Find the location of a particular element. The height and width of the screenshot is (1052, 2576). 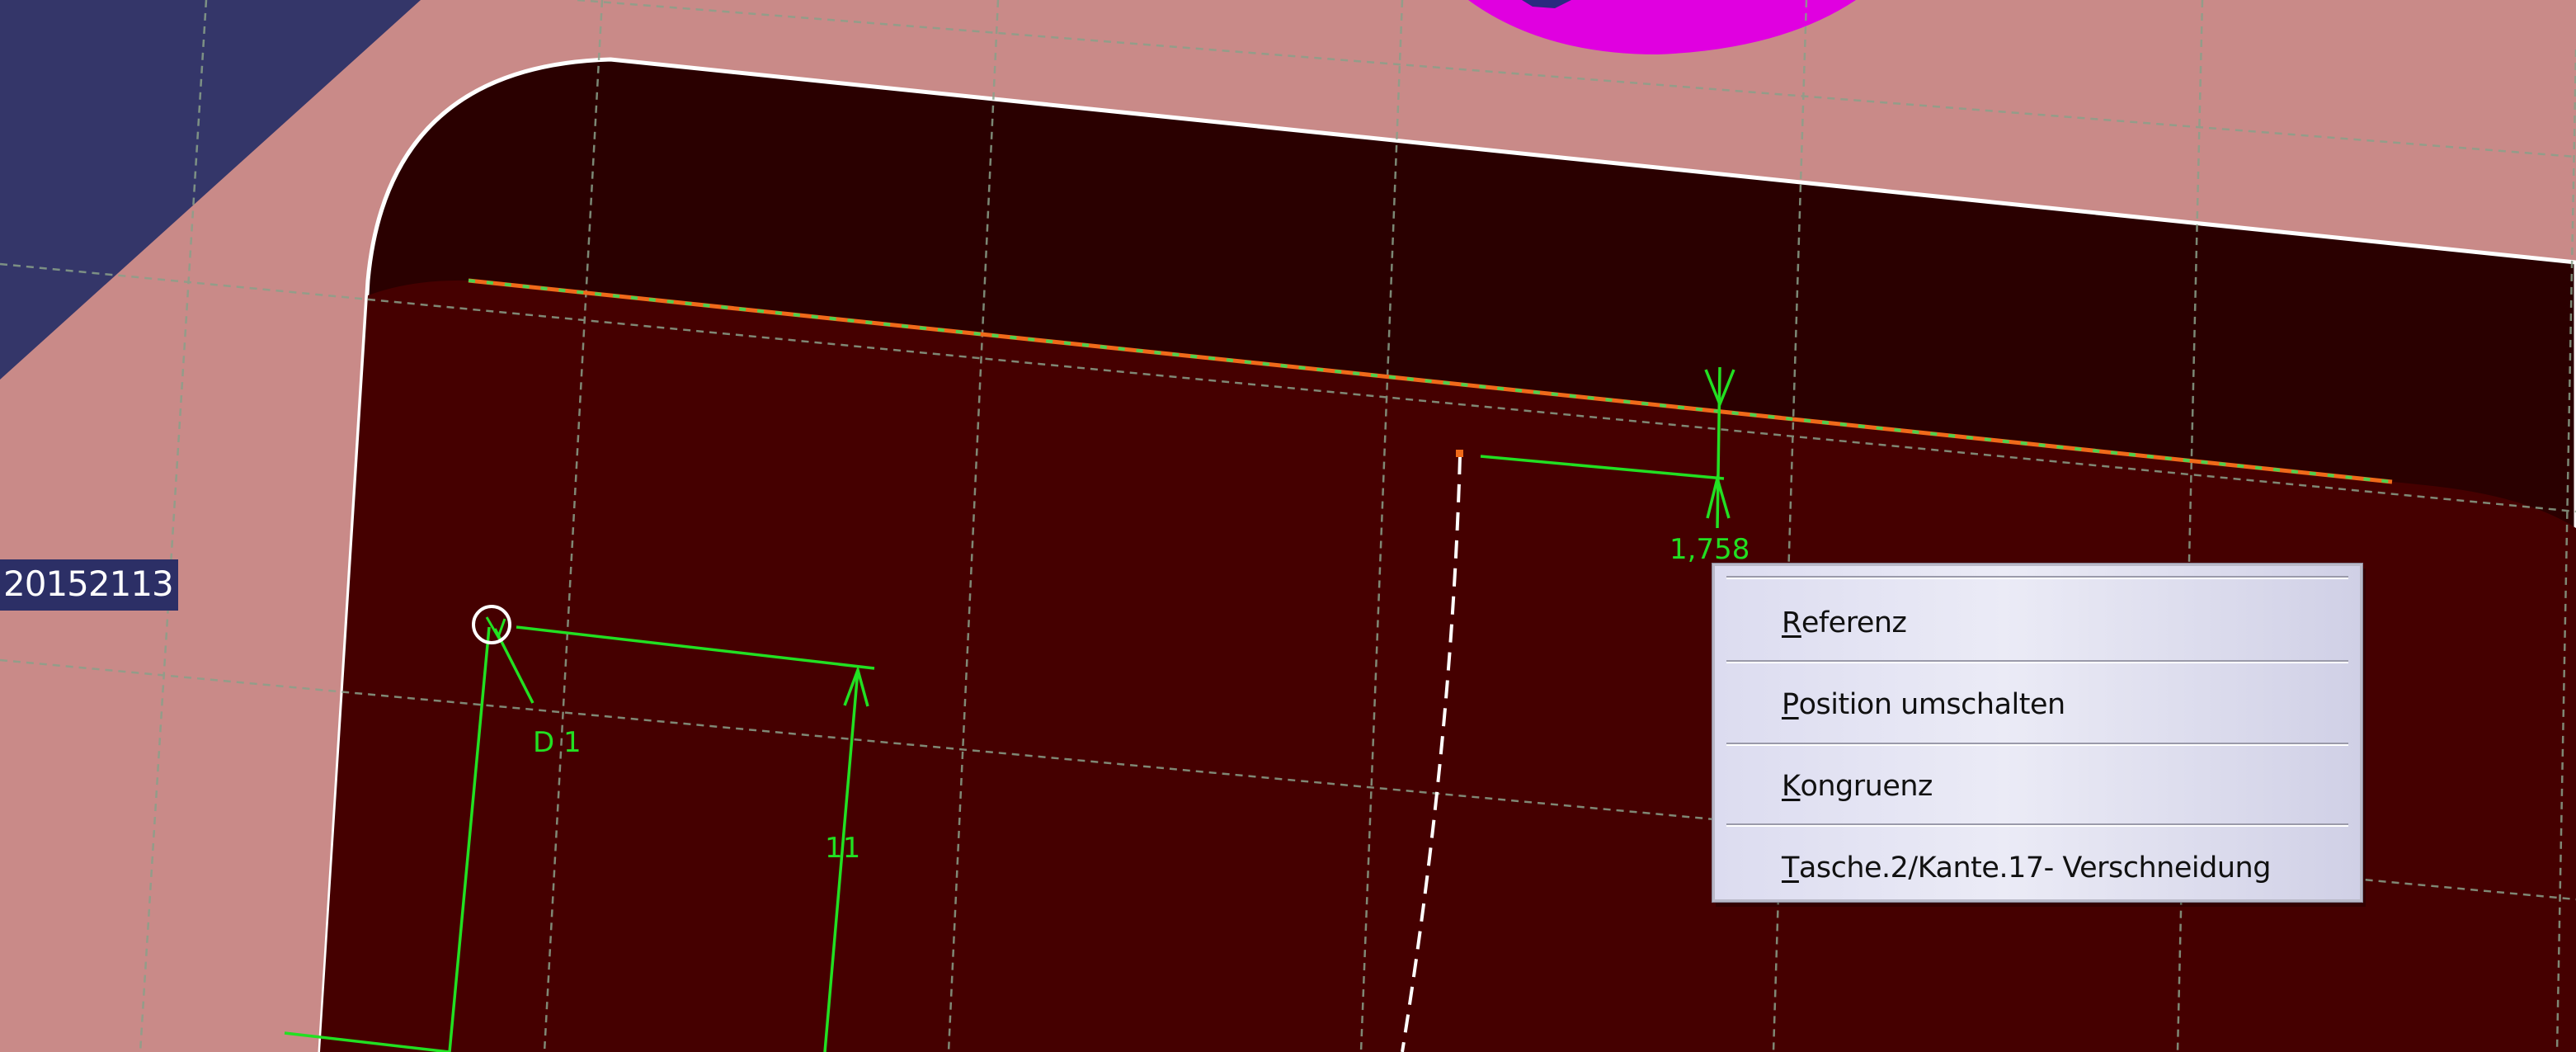

dimension-offset-value: 1,758 is located at coordinates (1709, 549).